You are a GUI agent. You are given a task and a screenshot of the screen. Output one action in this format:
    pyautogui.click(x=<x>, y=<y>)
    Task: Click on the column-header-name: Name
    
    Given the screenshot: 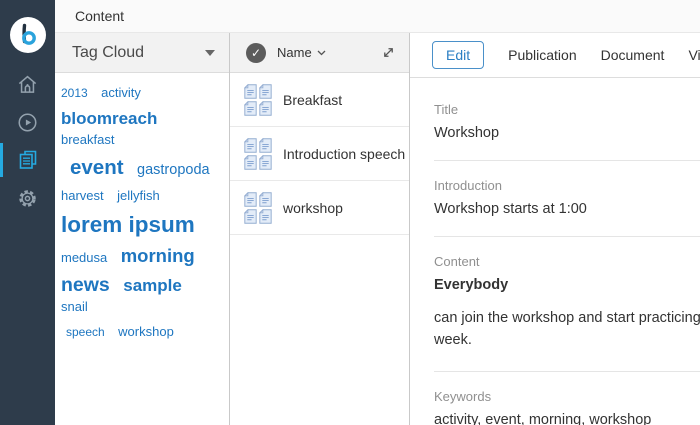 What is the action you would take?
    pyautogui.click(x=301, y=52)
    